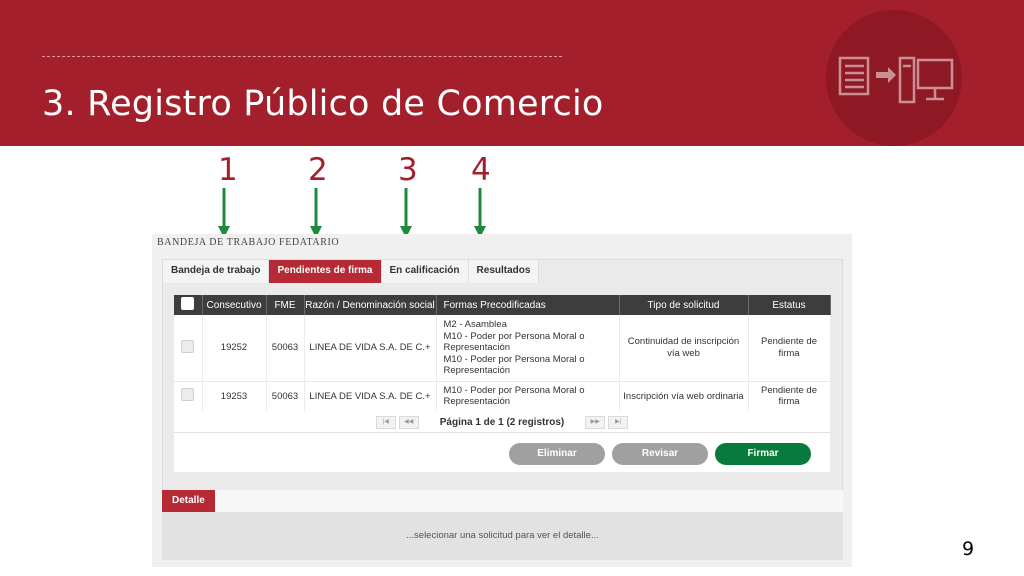 The height and width of the screenshot is (576, 1024). I want to click on pager-last-button: ▶|, so click(618, 422).